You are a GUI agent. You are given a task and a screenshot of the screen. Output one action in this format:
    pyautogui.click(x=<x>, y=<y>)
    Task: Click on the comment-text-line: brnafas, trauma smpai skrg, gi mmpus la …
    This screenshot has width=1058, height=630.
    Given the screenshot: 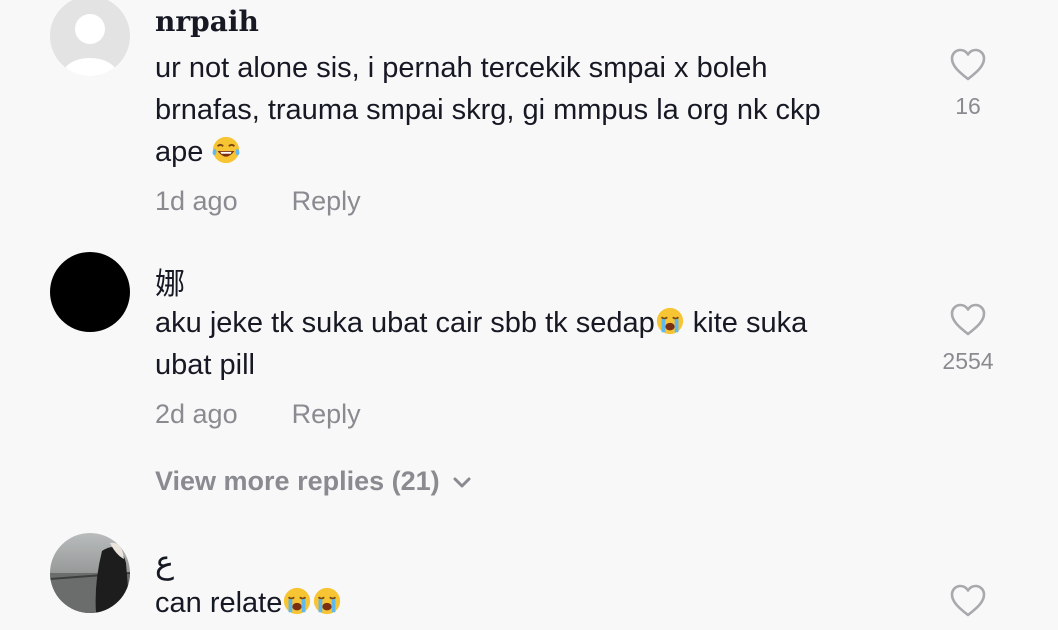 What is the action you would take?
    pyautogui.click(x=488, y=110)
    